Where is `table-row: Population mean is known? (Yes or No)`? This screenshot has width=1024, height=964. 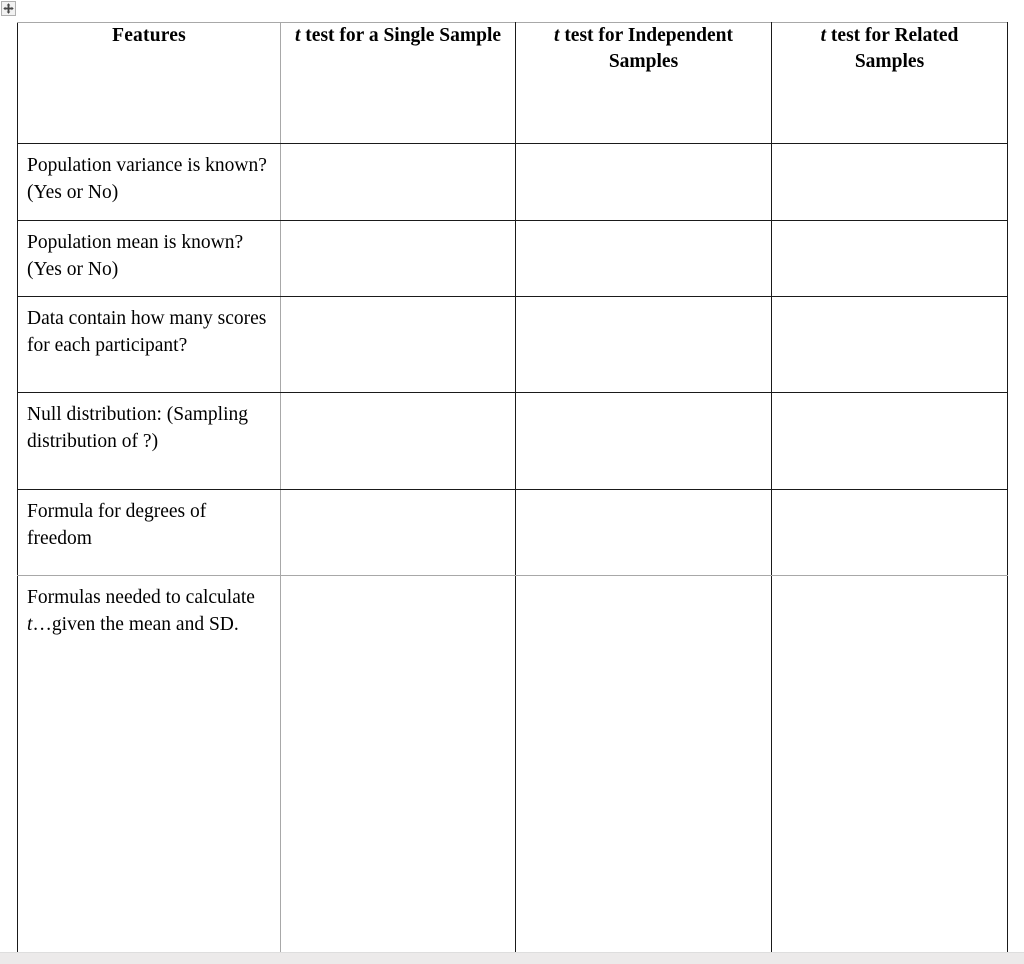
table-row: Population mean is known? (Yes or No) is located at coordinates (512, 258).